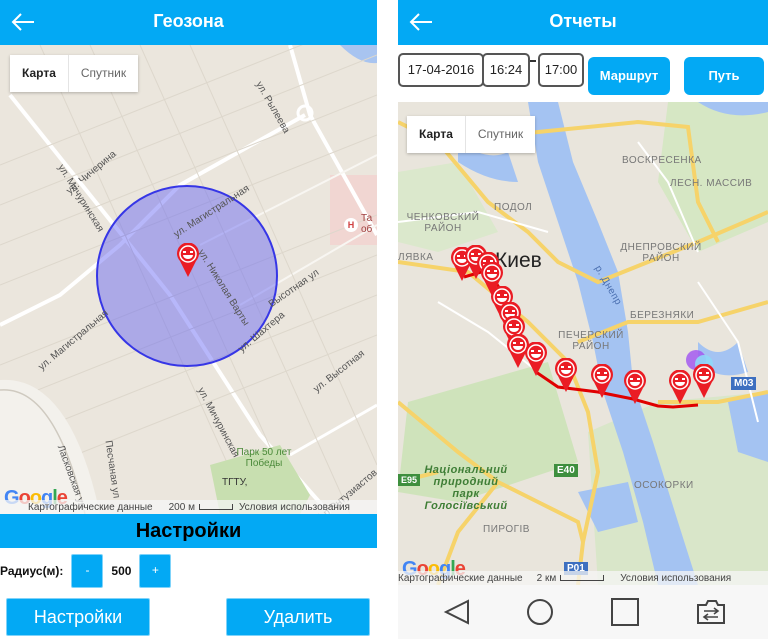 Image resolution: width=768 pixels, height=639 pixels. What do you see at coordinates (409, 480) in the screenshot?
I see `road-shield: E95` at bounding box center [409, 480].